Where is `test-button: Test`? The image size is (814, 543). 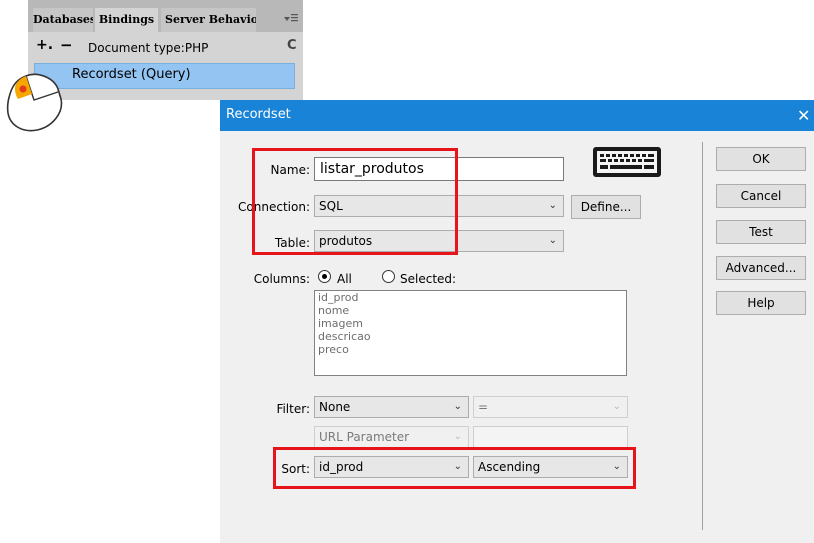
test-button: Test is located at coordinates (761, 232).